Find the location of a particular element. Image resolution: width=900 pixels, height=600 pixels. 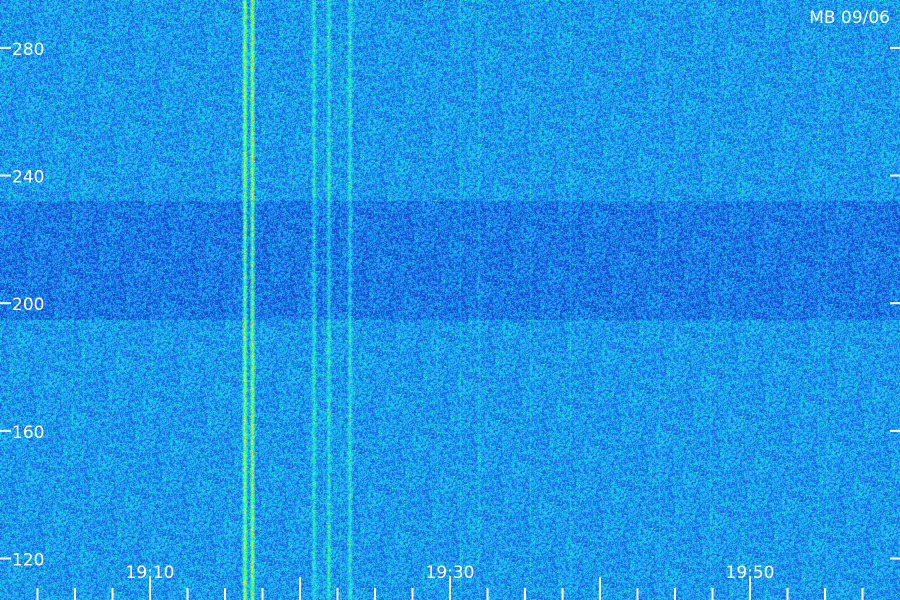

y-tick-label: 200 is located at coordinates (28, 305).